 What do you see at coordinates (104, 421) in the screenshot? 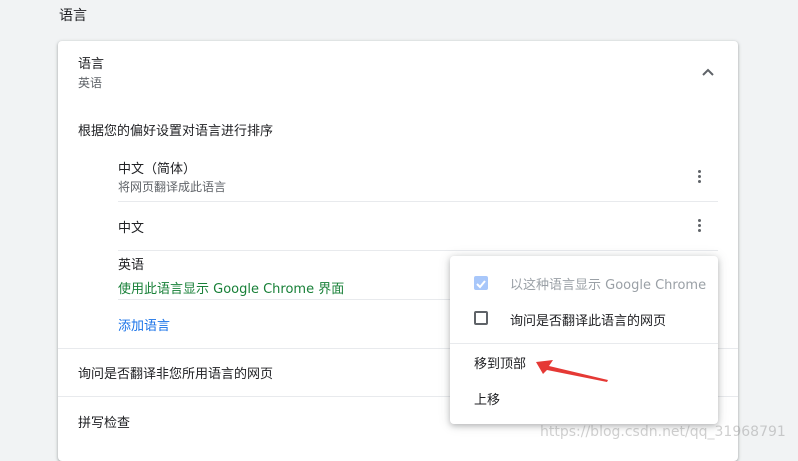
I see `spellcheck-label: 拼写检查` at bounding box center [104, 421].